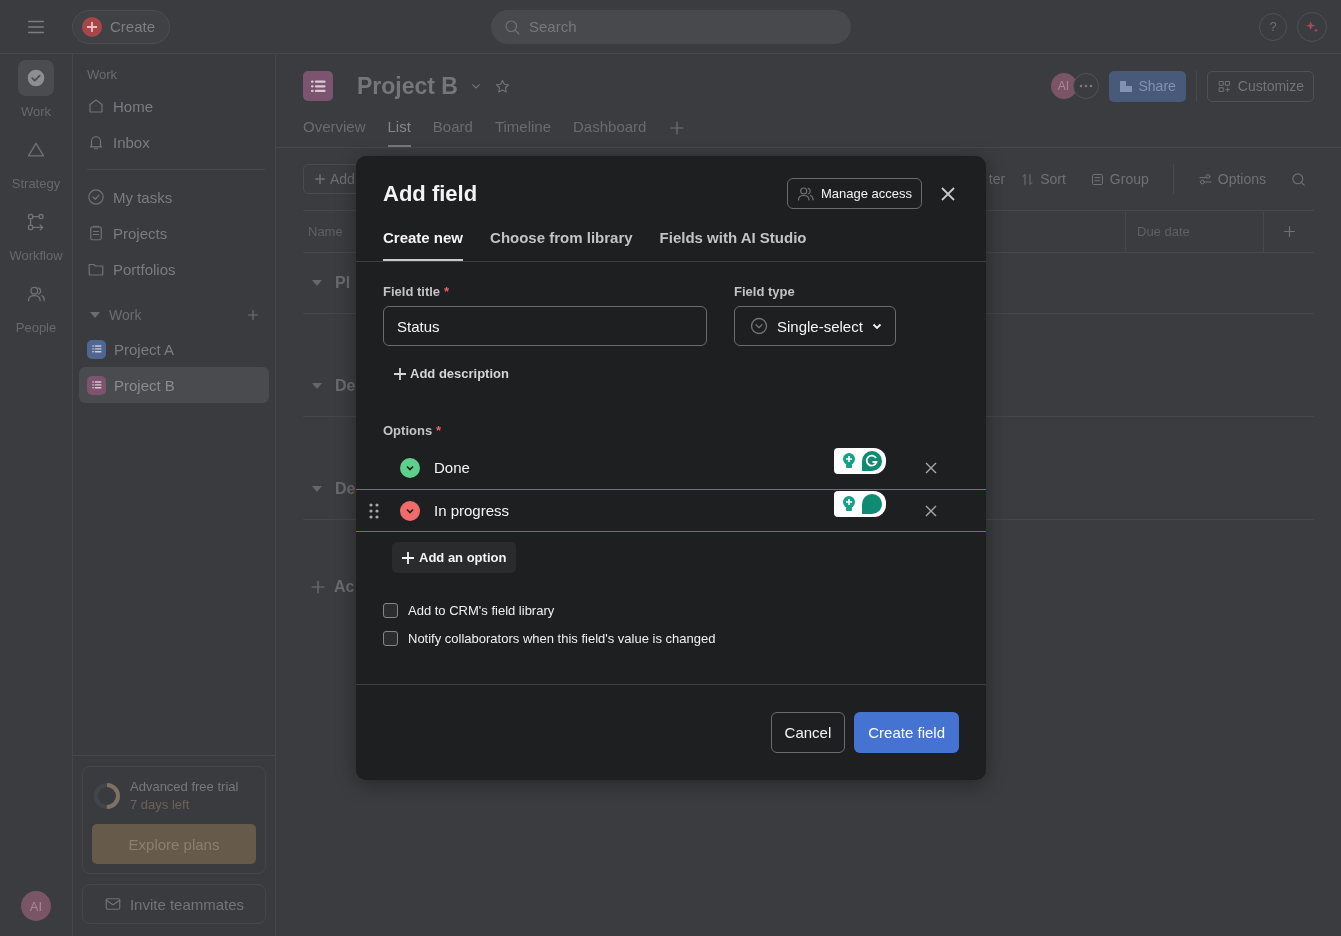 The image size is (1341, 936). What do you see at coordinates (184, 786) in the screenshot?
I see `trial-title: Advanced free trial` at bounding box center [184, 786].